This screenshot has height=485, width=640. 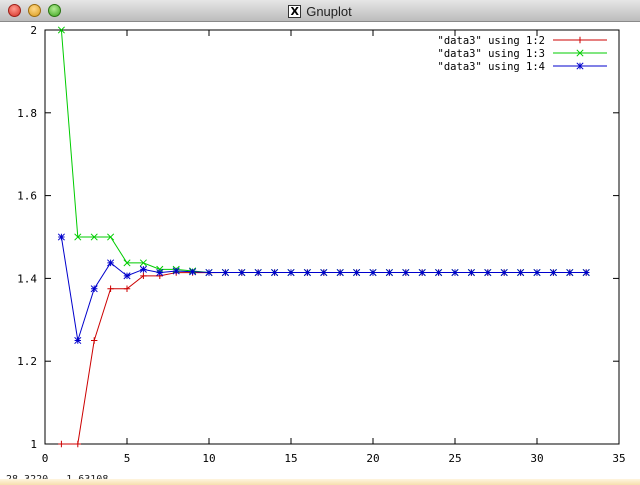 I want to click on x-tick-label: 35, so click(x=618, y=458).